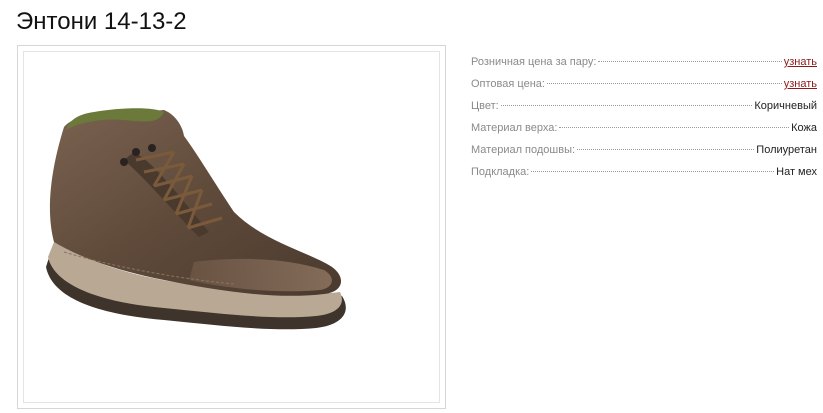 The width and height of the screenshot is (823, 413). What do you see at coordinates (101, 21) in the screenshot?
I see `page-title: Энтони 14-13-2` at bounding box center [101, 21].